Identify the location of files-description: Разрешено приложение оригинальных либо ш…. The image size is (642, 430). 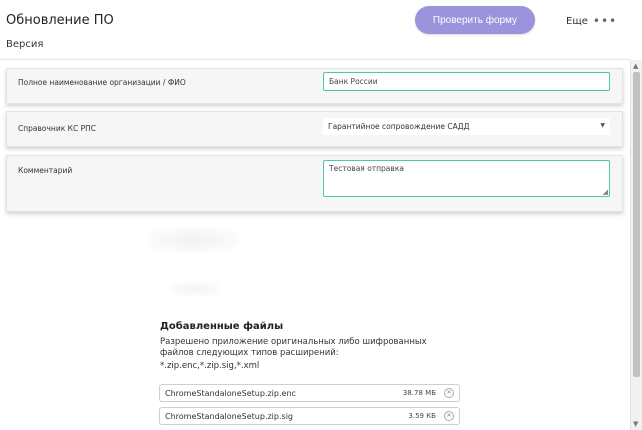
(293, 347).